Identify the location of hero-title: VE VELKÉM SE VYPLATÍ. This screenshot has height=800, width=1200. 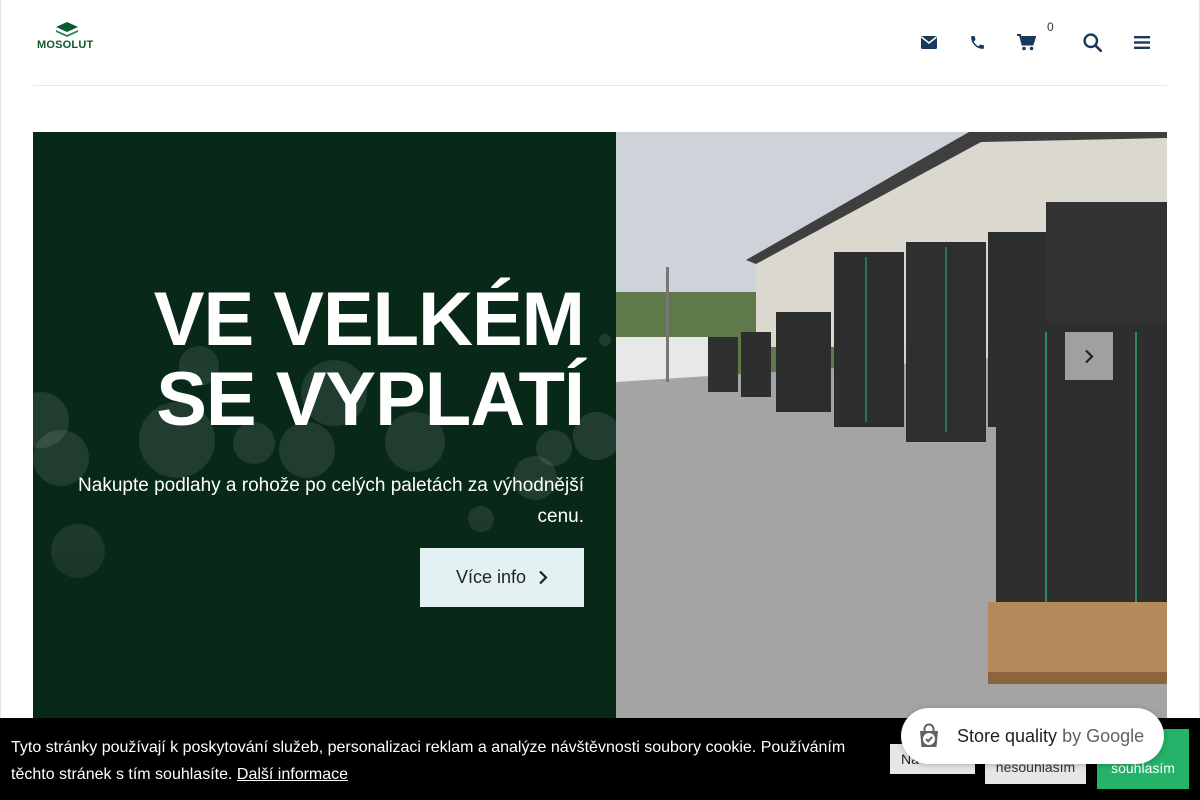
(314, 359).